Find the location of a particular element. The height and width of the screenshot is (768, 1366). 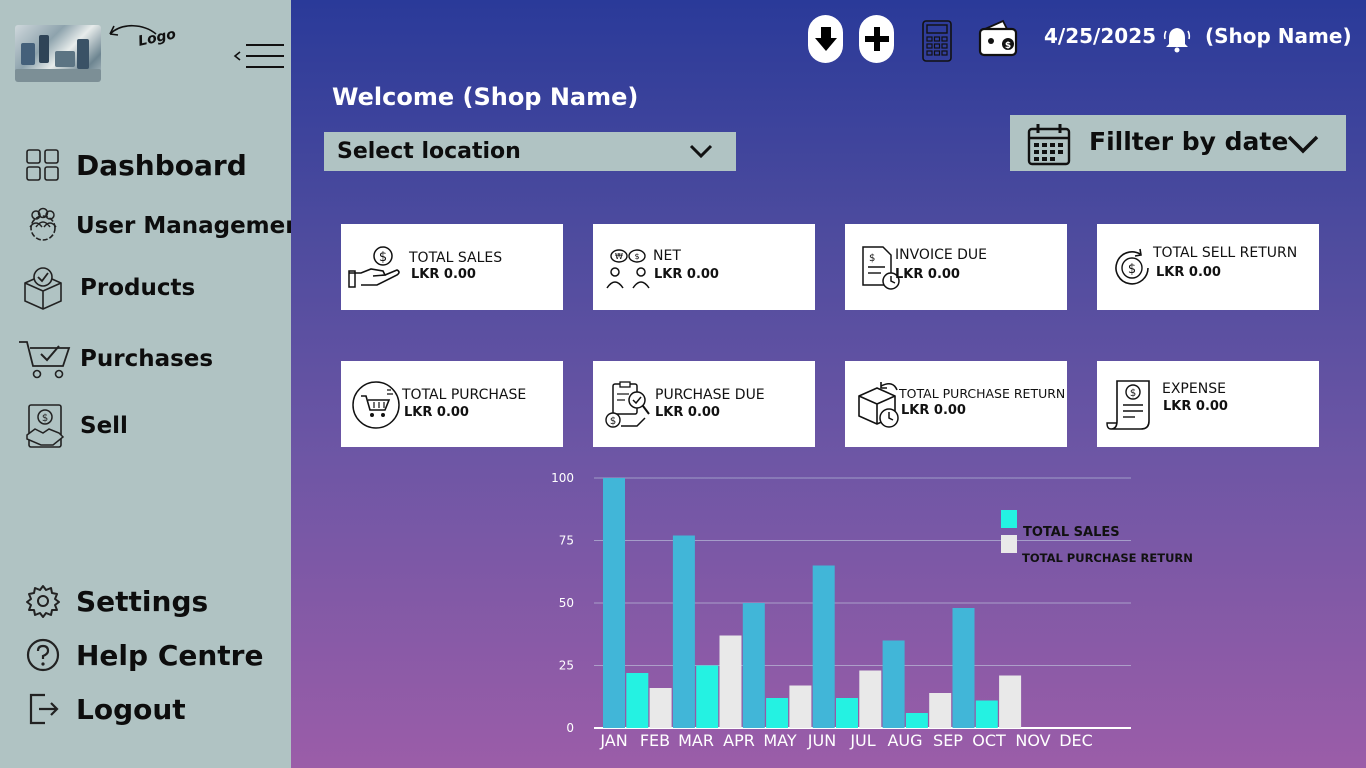

x-tick-label: MAY is located at coordinates (780, 740).